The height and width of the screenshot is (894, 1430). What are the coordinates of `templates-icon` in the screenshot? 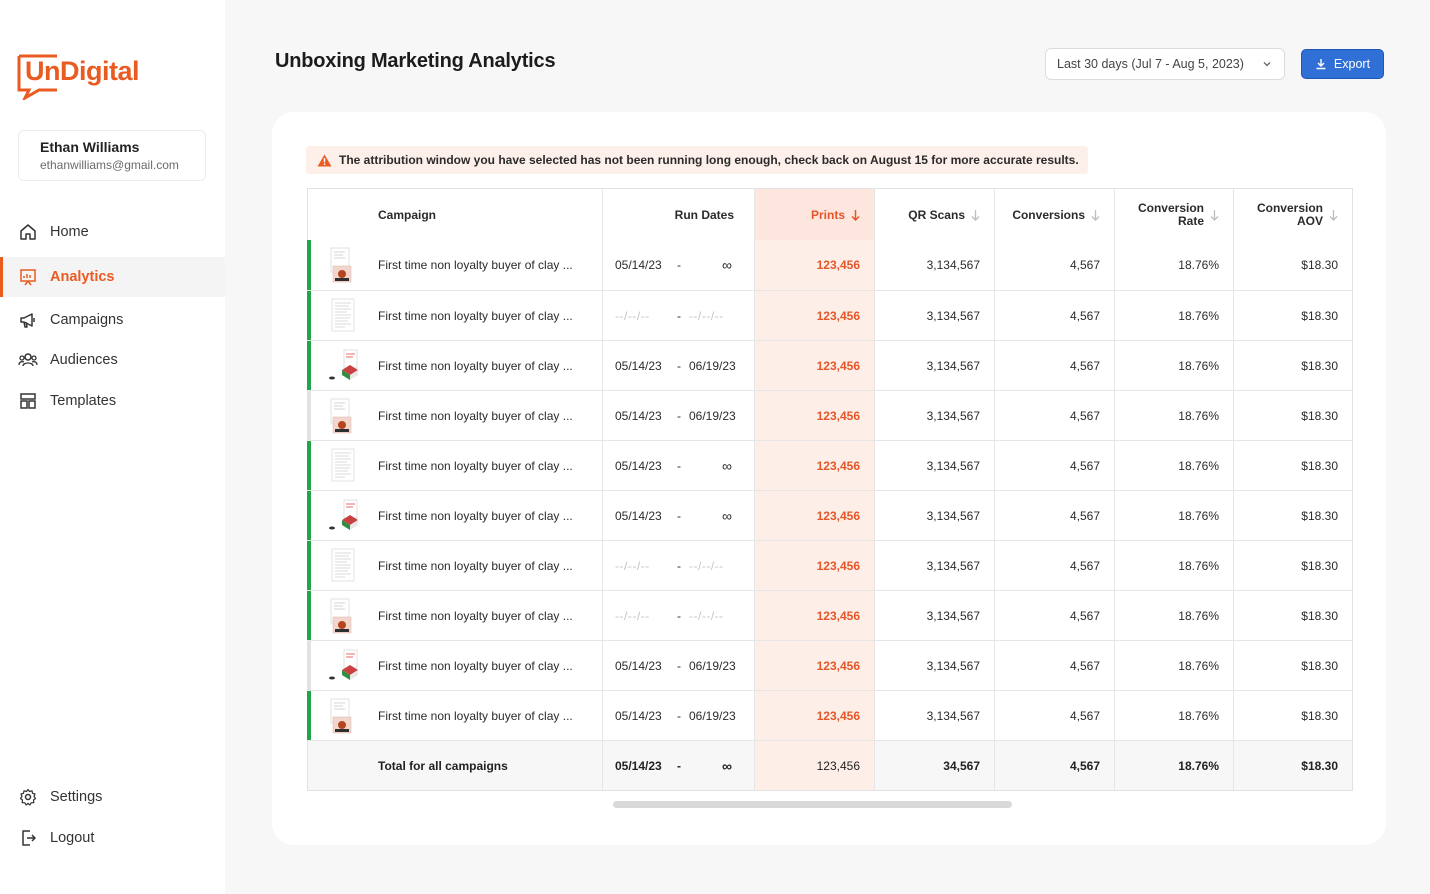 It's located at (28, 401).